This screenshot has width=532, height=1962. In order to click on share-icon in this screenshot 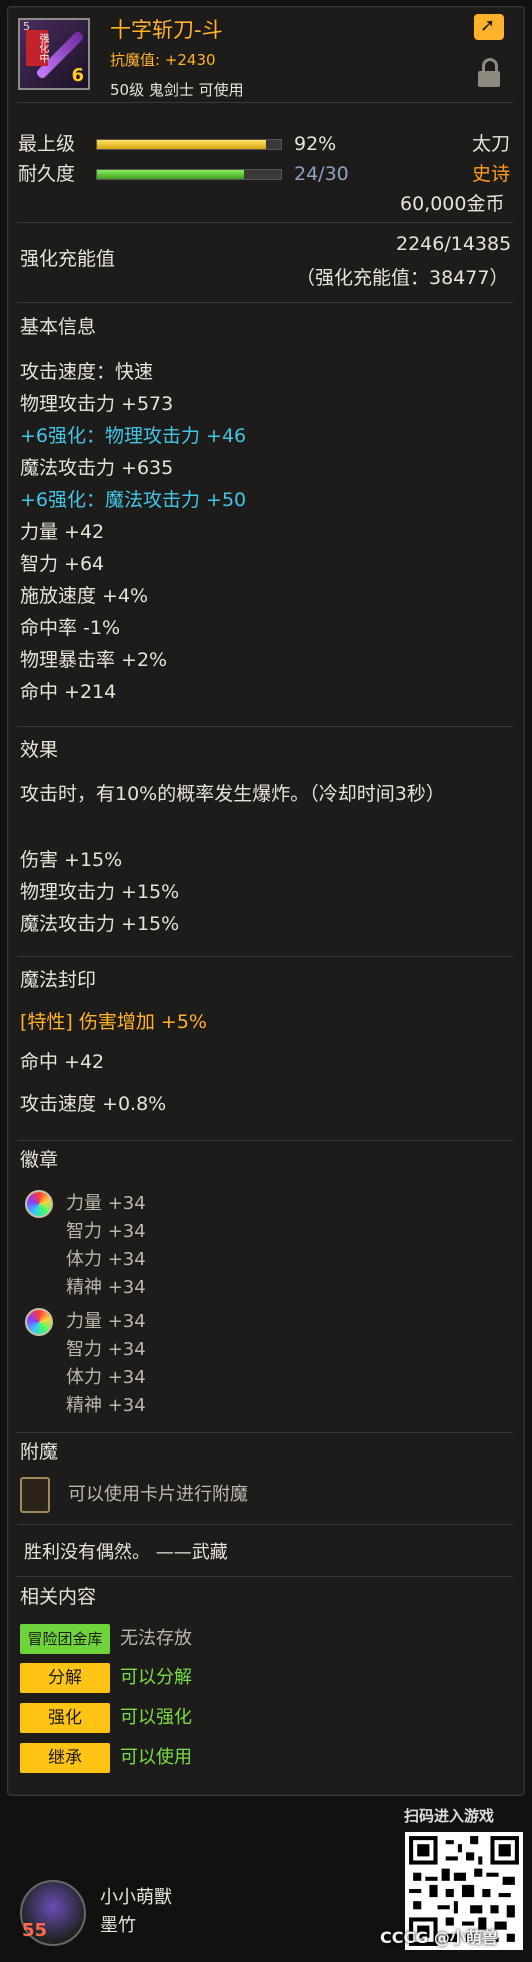, I will do `click(489, 27)`.